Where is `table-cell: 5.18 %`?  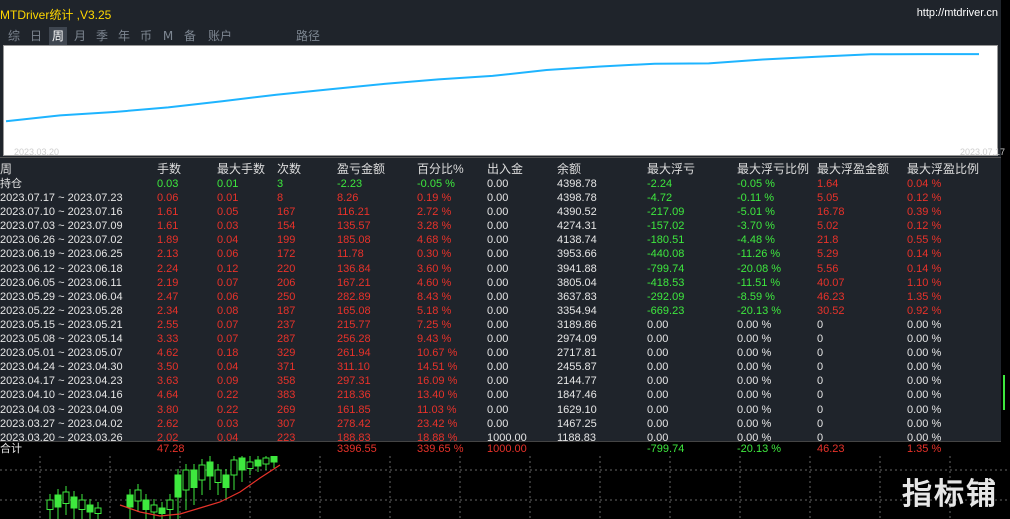 table-cell: 5.18 % is located at coordinates (434, 310).